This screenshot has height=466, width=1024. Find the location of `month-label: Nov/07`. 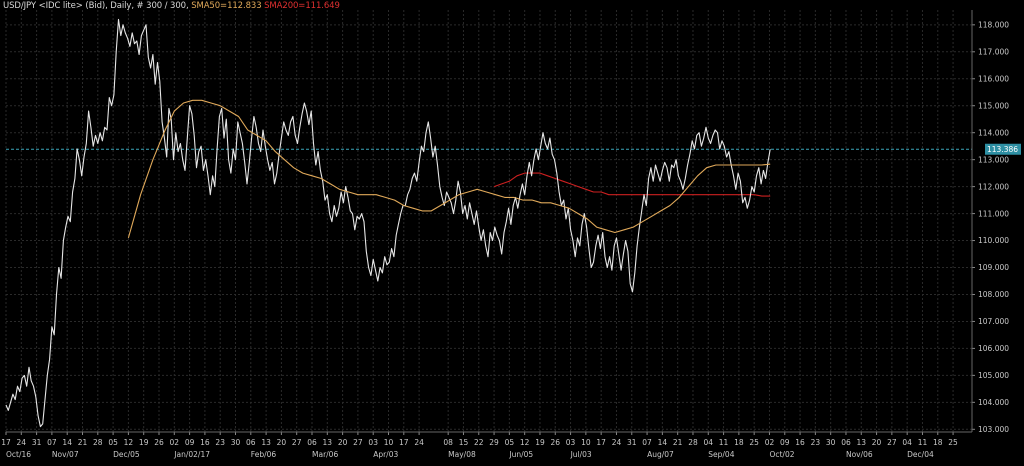

month-label: Nov/07 is located at coordinates (65, 454).